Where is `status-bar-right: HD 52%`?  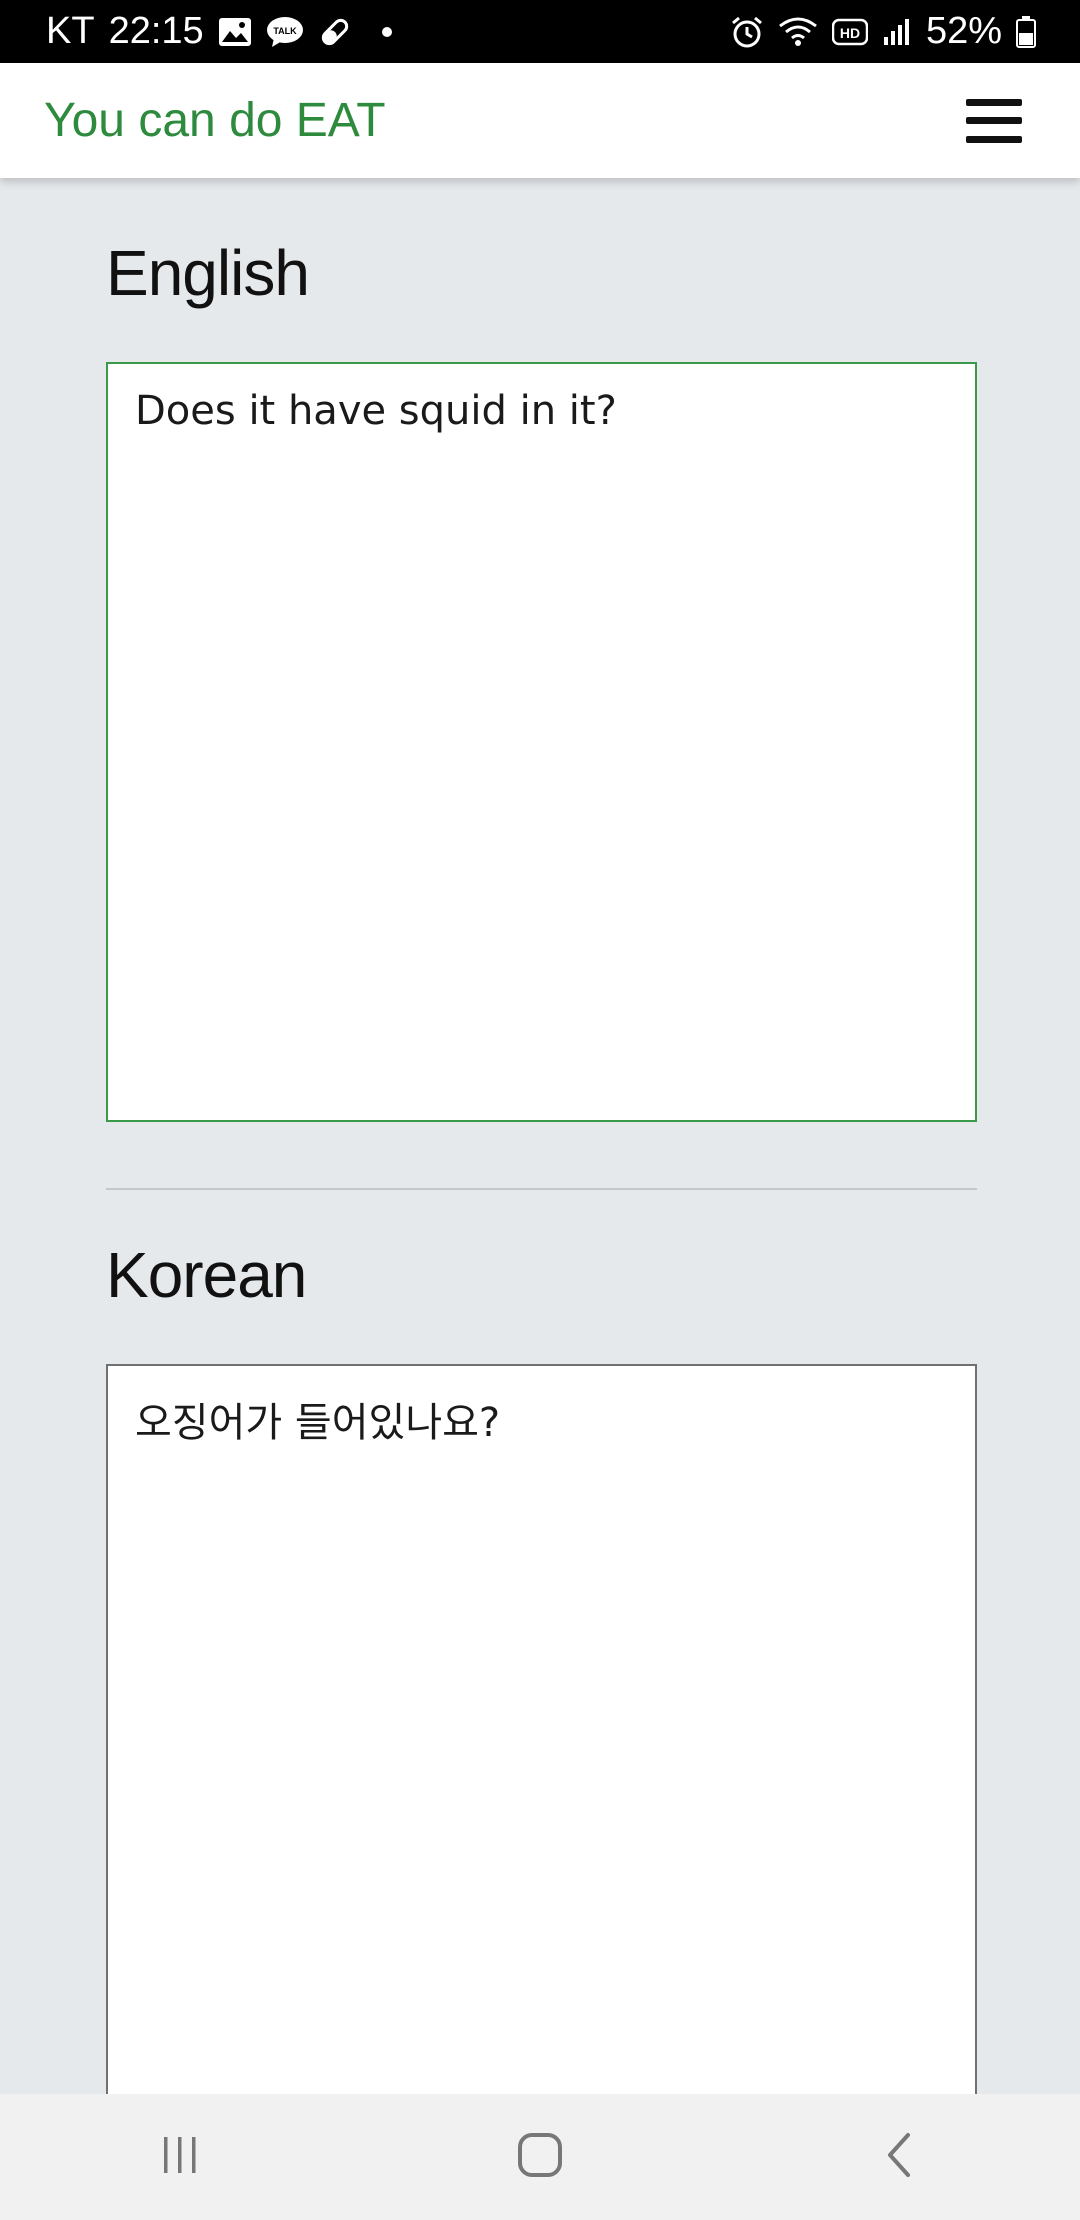
status-bar-right: HD 52% is located at coordinates (883, 31).